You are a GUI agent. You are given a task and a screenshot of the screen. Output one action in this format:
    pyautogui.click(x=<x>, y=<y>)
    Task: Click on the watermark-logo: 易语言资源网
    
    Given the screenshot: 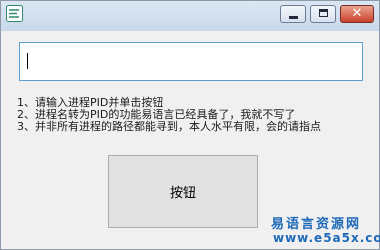 What is the action you would take?
    pyautogui.click(x=316, y=224)
    